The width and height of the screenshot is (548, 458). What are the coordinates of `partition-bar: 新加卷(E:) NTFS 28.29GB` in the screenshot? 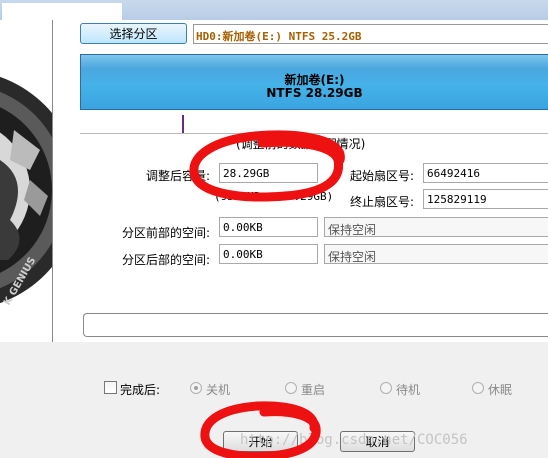 It's located at (314, 82).